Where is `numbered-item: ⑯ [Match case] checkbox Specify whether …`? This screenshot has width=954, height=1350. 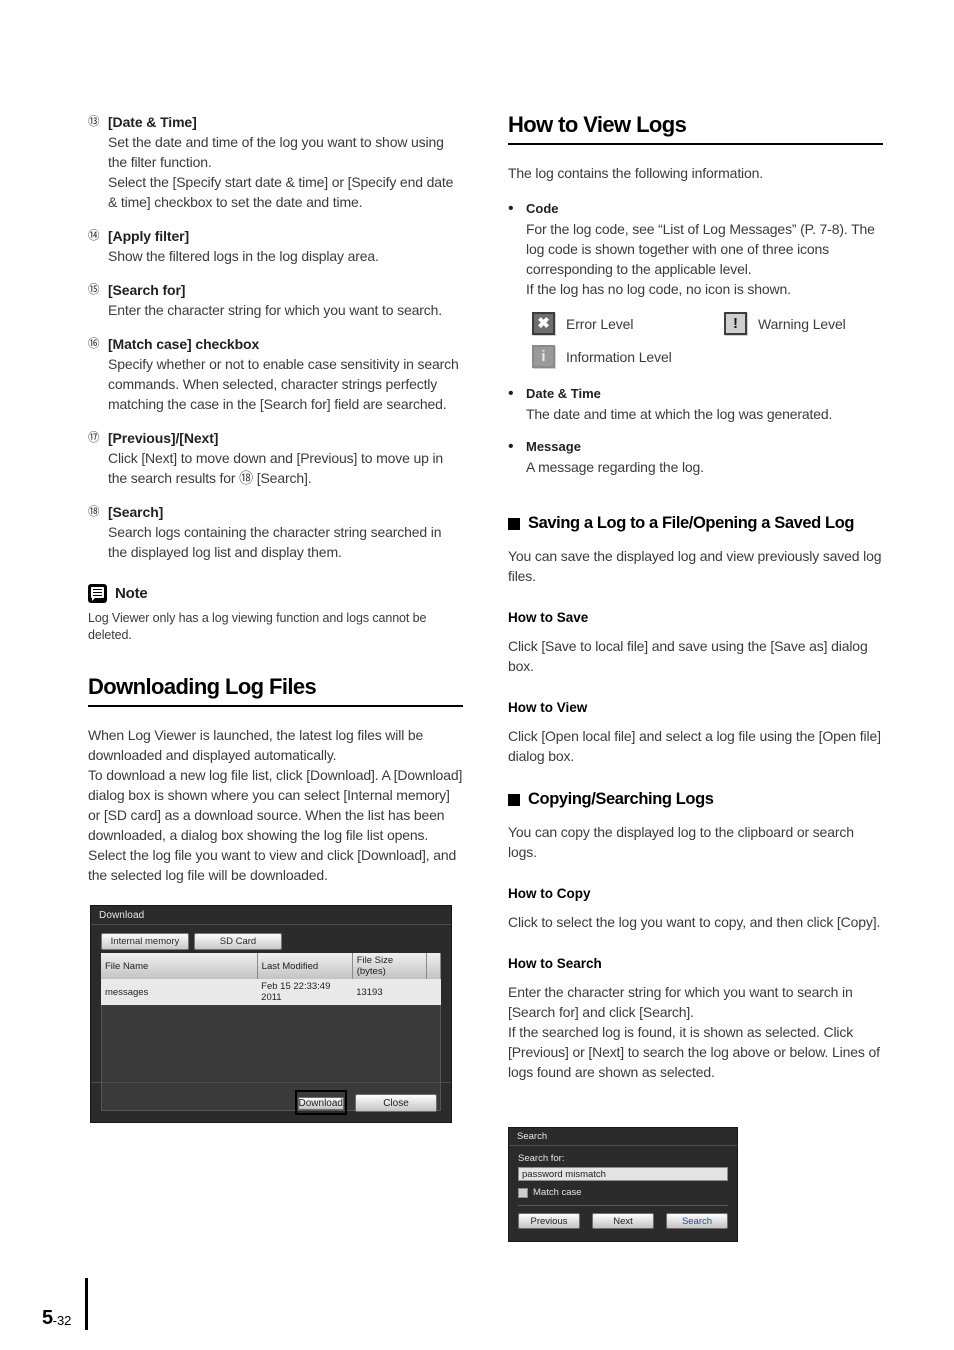
numbered-item: ⑯ [Match case] checkbox Specify whether … is located at coordinates (275, 374).